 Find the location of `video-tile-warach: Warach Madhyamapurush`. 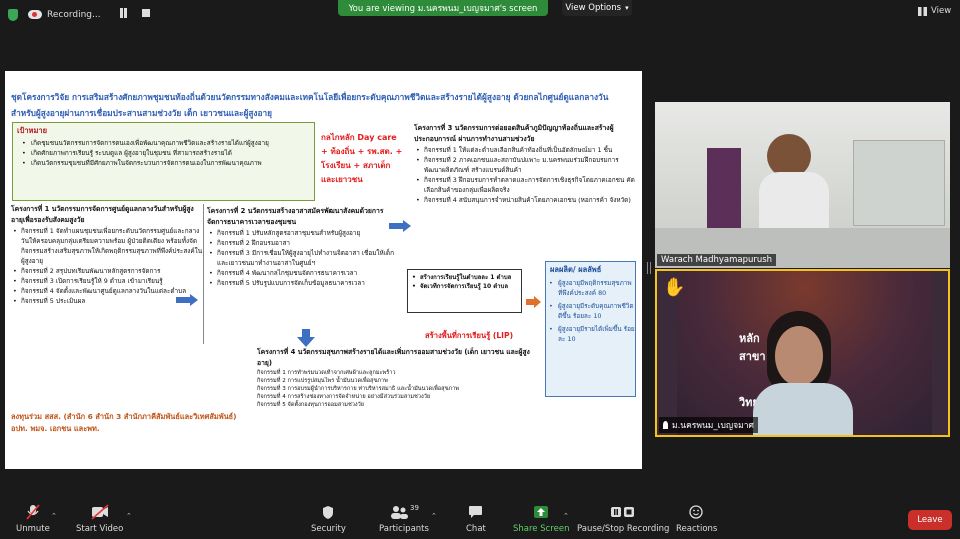

video-tile-warach: Warach Madhyamapurush is located at coordinates (802, 185).